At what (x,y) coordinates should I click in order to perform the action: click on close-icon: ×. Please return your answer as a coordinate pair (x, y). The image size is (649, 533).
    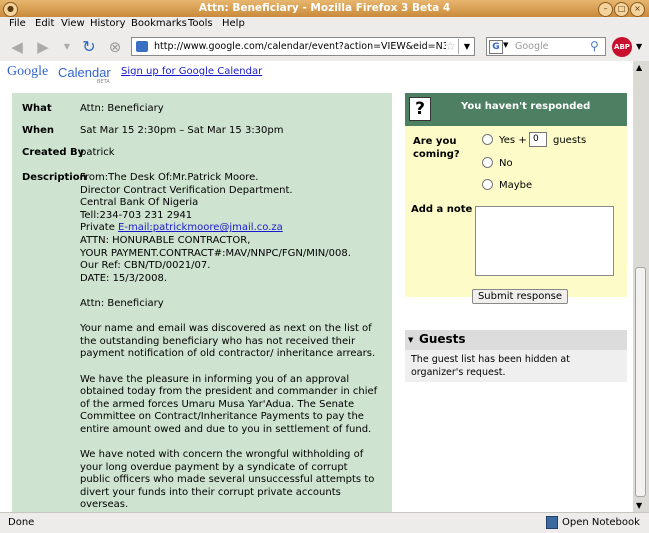
    Looking at the image, I should click on (637, 9).